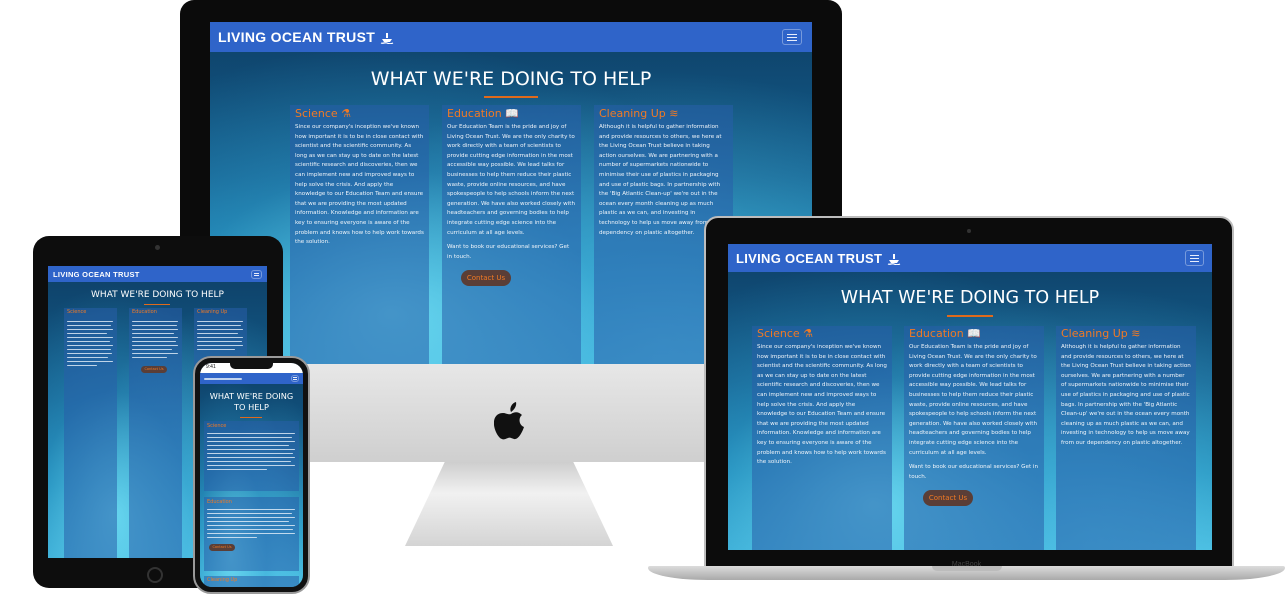  Describe the element at coordinates (510, 423) in the screenshot. I see `apple-logo-icon` at that location.